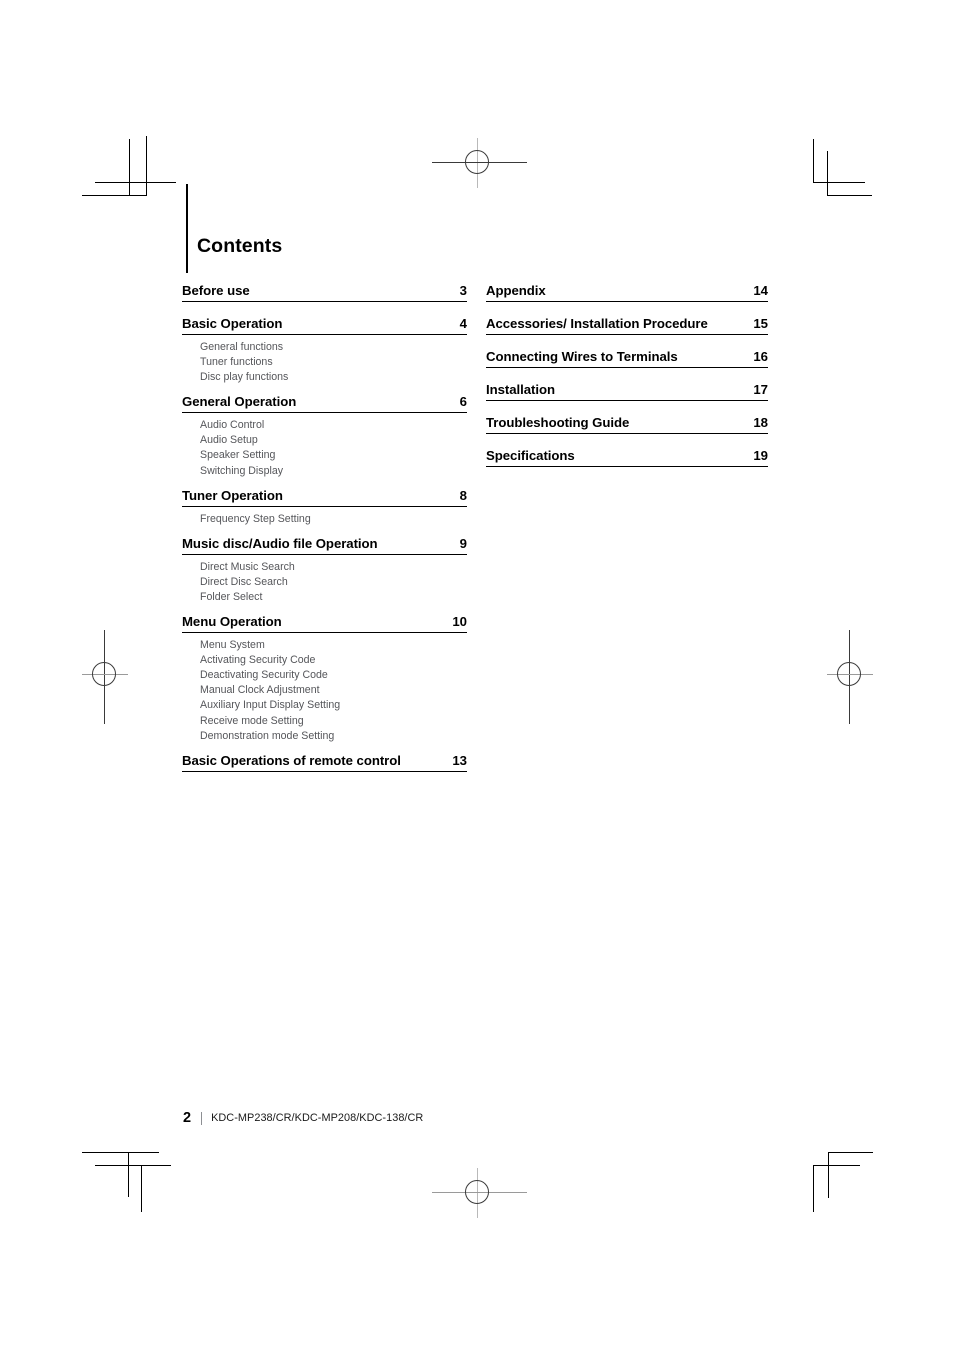 The width and height of the screenshot is (954, 1350). I want to click on toc-entry-header: Troubleshooting Guide 18, so click(627, 424).